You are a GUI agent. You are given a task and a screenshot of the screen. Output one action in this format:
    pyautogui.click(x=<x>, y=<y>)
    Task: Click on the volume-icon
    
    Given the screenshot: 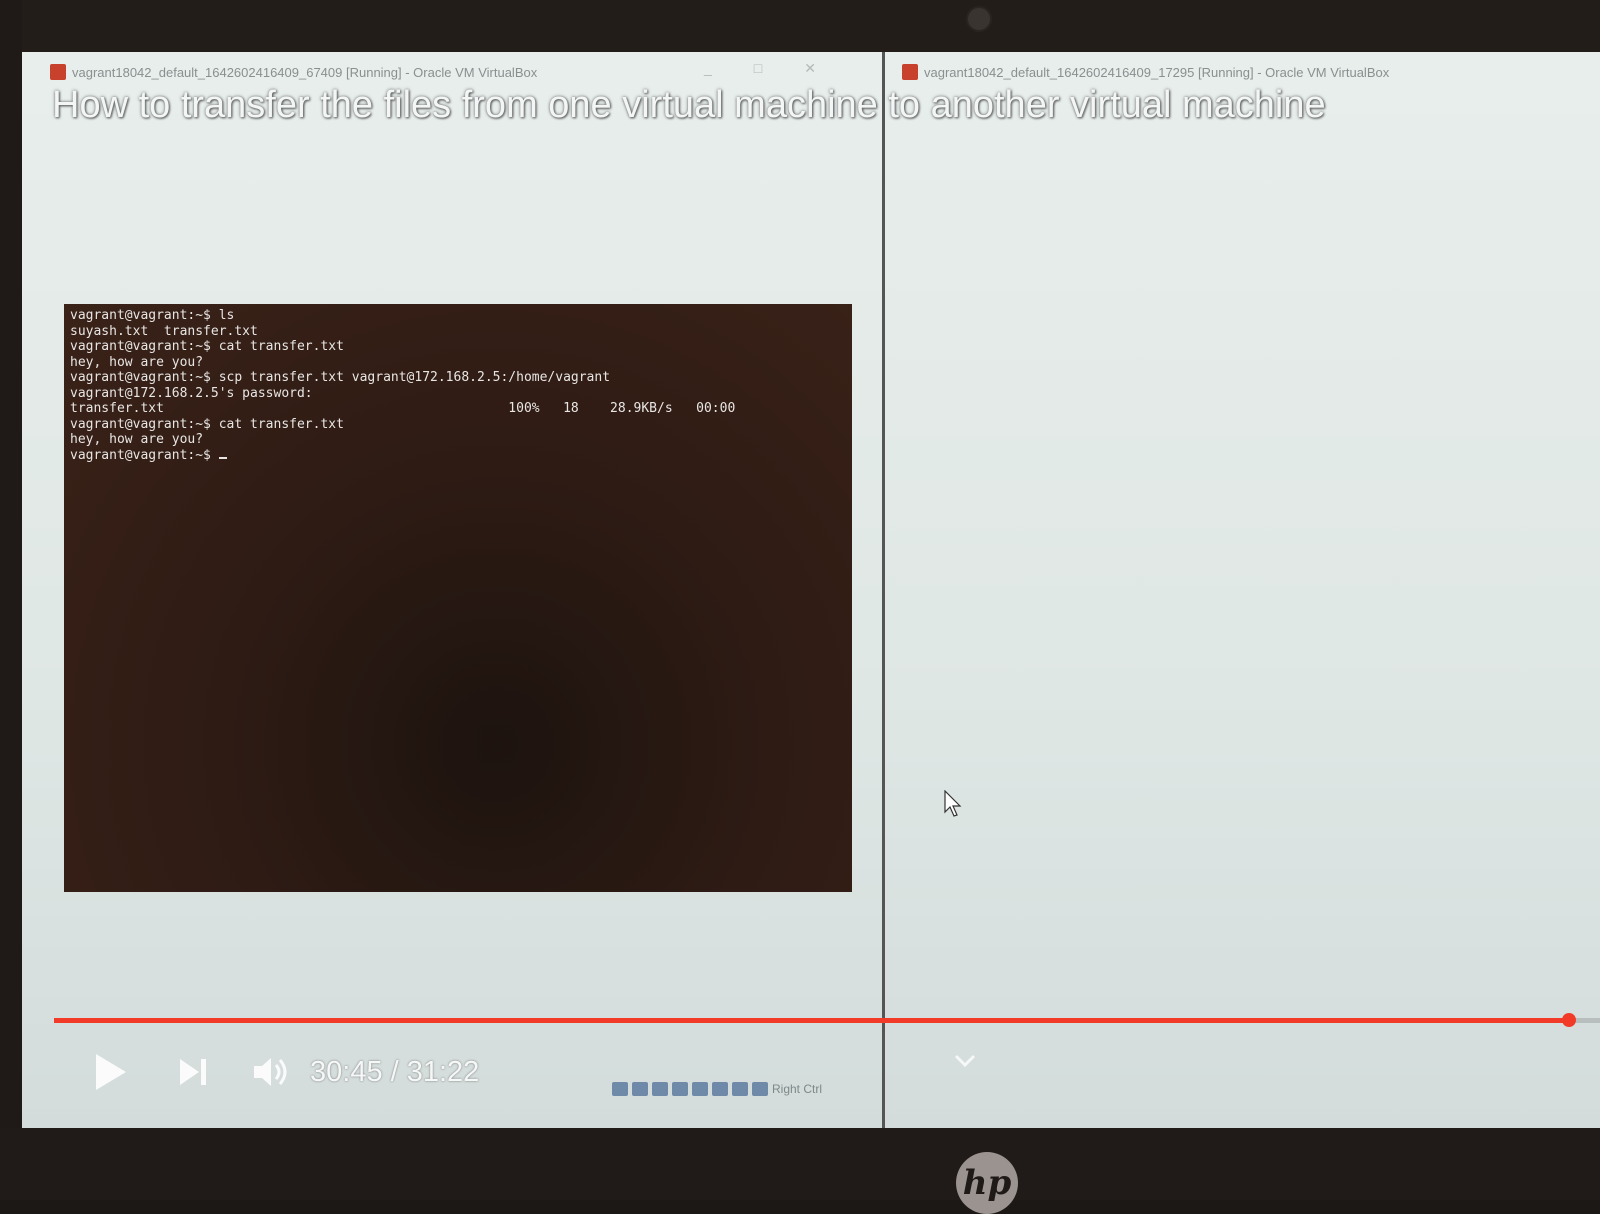 What is the action you would take?
    pyautogui.click(x=270, y=1072)
    